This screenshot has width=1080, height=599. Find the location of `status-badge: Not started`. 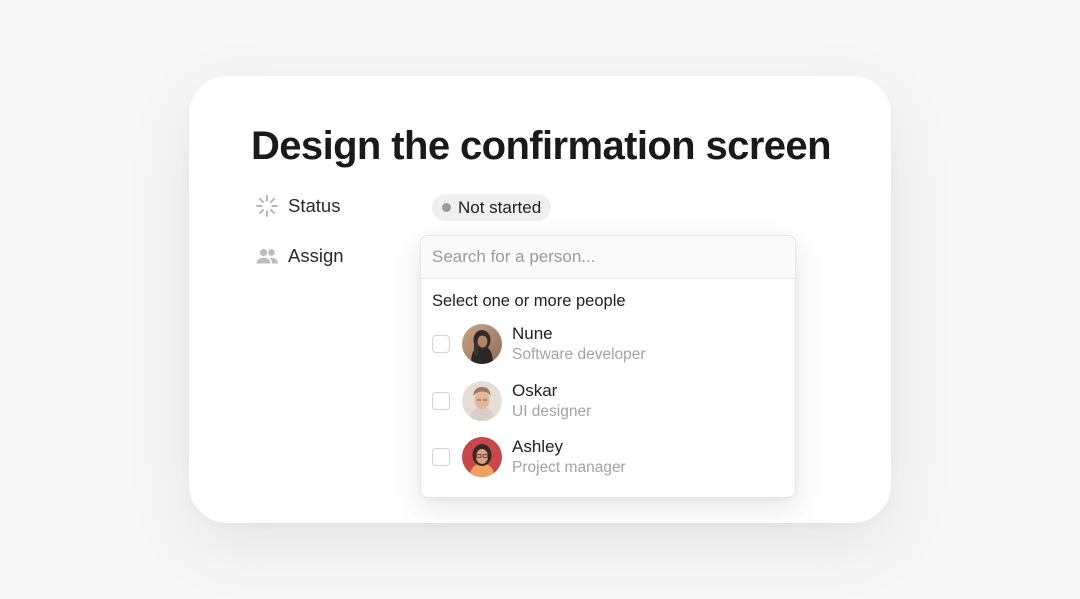

status-badge: Not started is located at coordinates (492, 207).